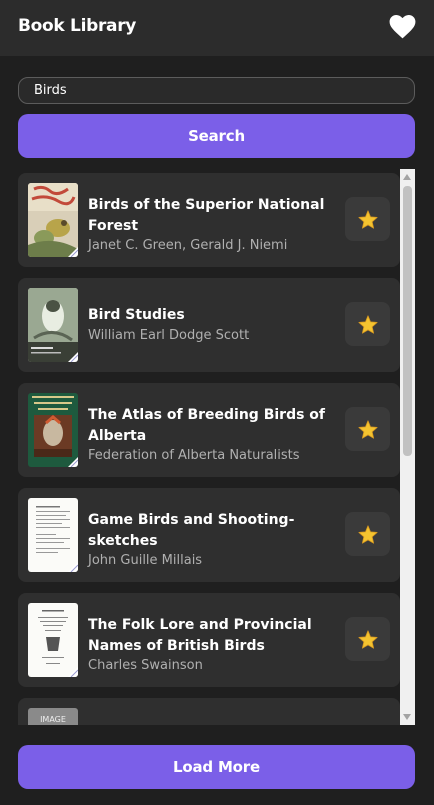 The height and width of the screenshot is (805, 434). I want to click on load-more-button: Load More, so click(216, 767).